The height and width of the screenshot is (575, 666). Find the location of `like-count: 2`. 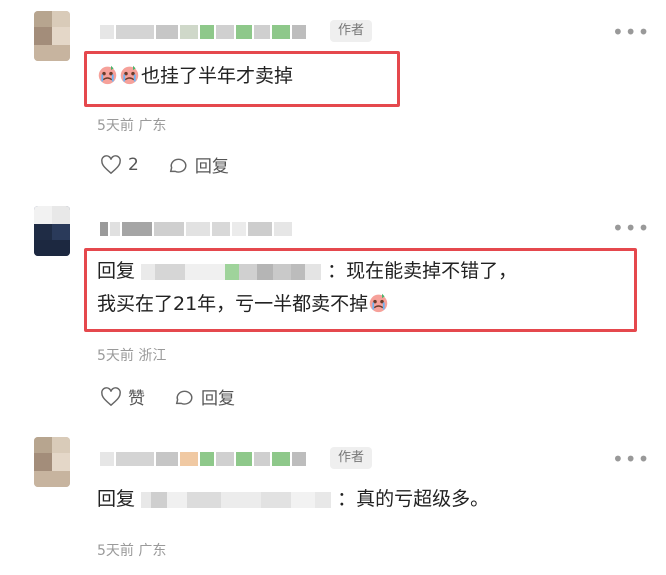

like-count: 2 is located at coordinates (133, 164).